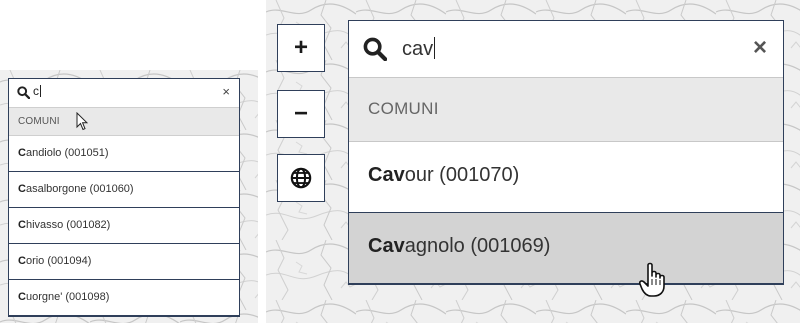  I want to click on result-item: Candiolo (001051), so click(124, 154).